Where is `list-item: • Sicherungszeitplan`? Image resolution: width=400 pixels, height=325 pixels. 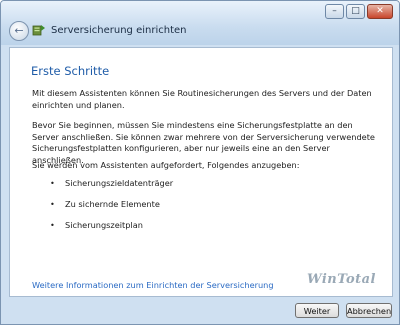
list-item: • Sicherungszeitplan is located at coordinates (111, 230).